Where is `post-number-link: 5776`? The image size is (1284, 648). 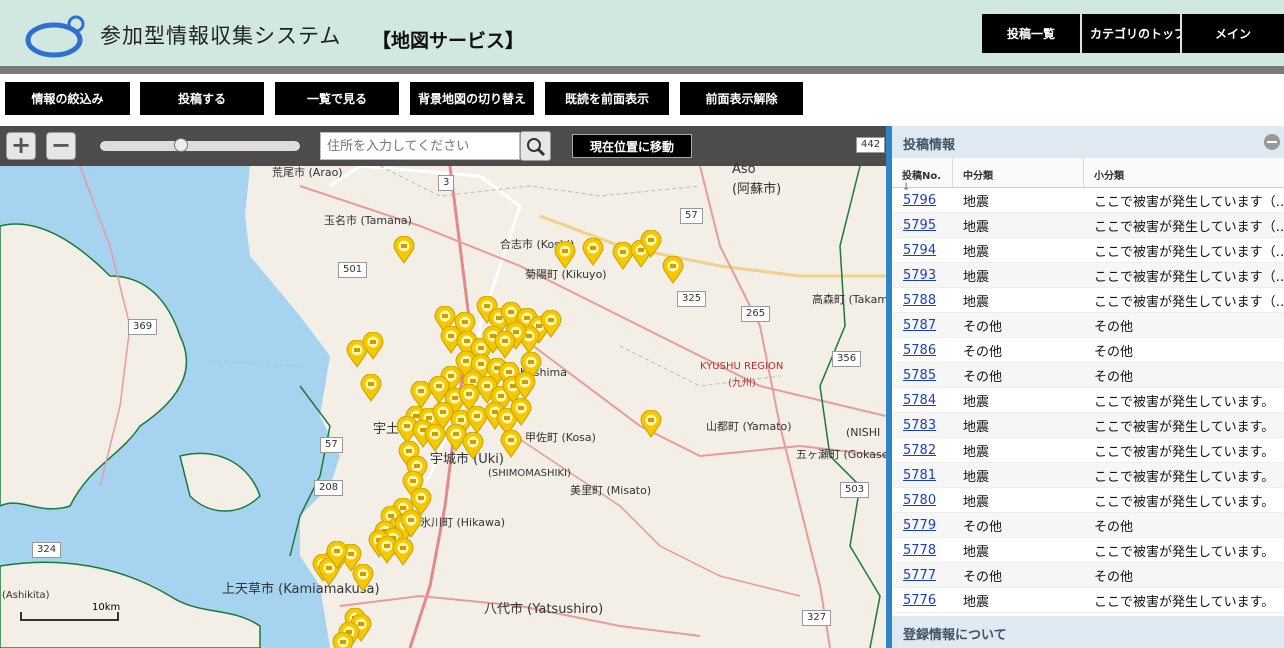 post-number-link: 5776 is located at coordinates (922, 600).